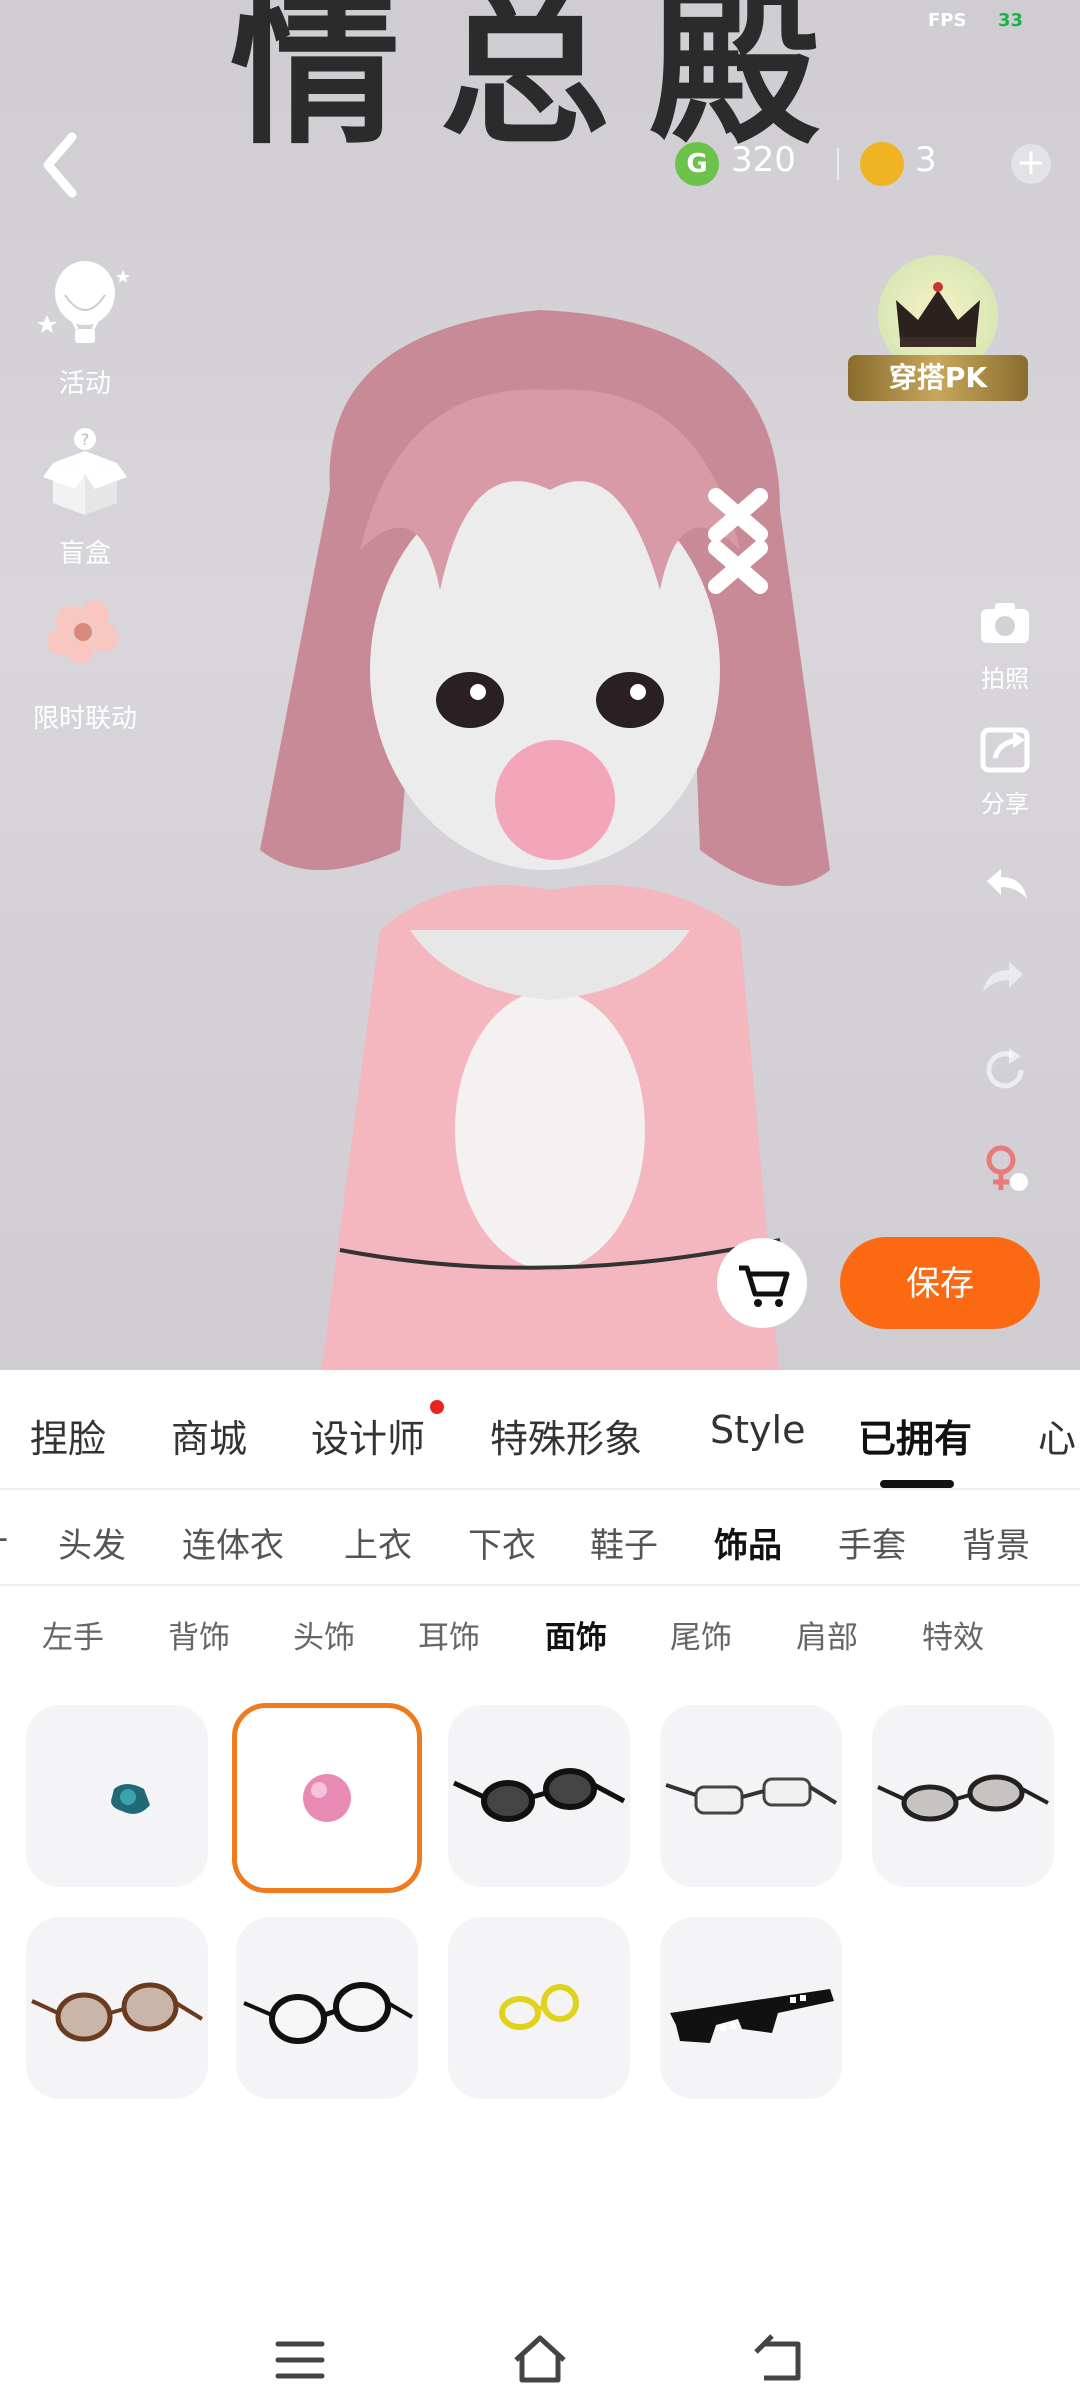  What do you see at coordinates (324, 1634) in the screenshot?
I see `subcategory-head: 头饰` at bounding box center [324, 1634].